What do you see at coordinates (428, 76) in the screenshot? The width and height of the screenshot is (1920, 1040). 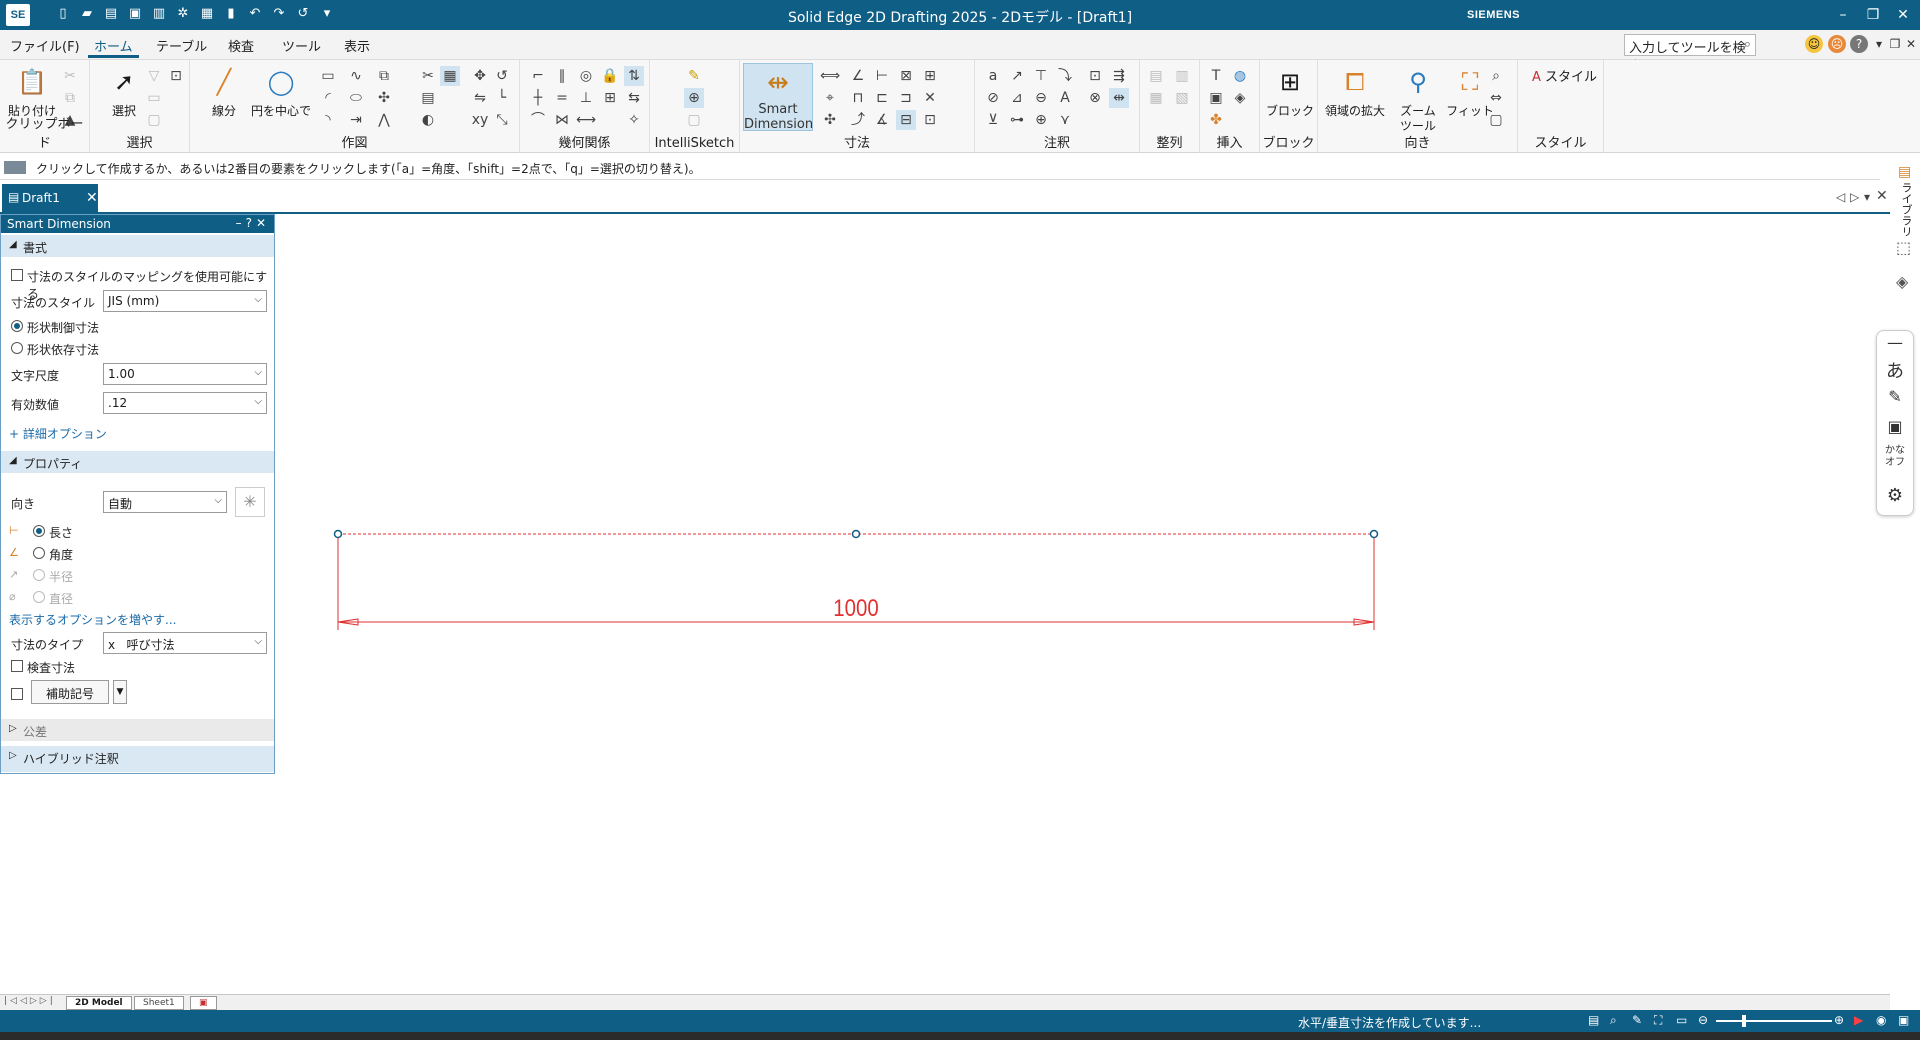 I see `trim-icon: ✂` at bounding box center [428, 76].